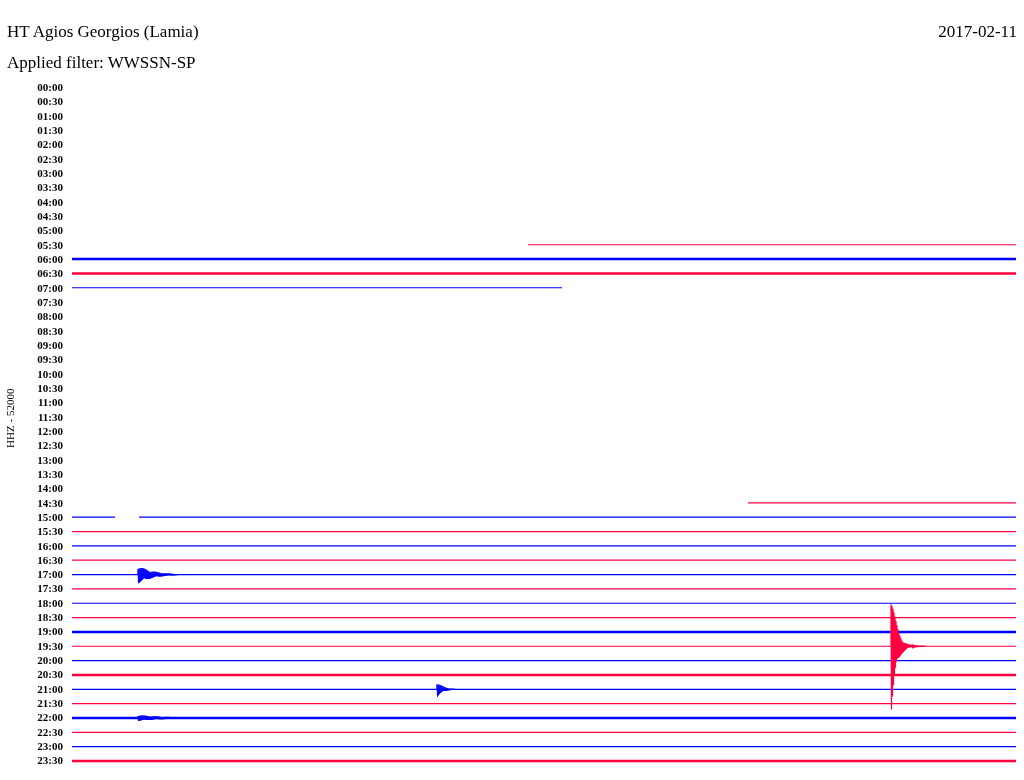  I want to click on time-label: 02:30, so click(50, 158).